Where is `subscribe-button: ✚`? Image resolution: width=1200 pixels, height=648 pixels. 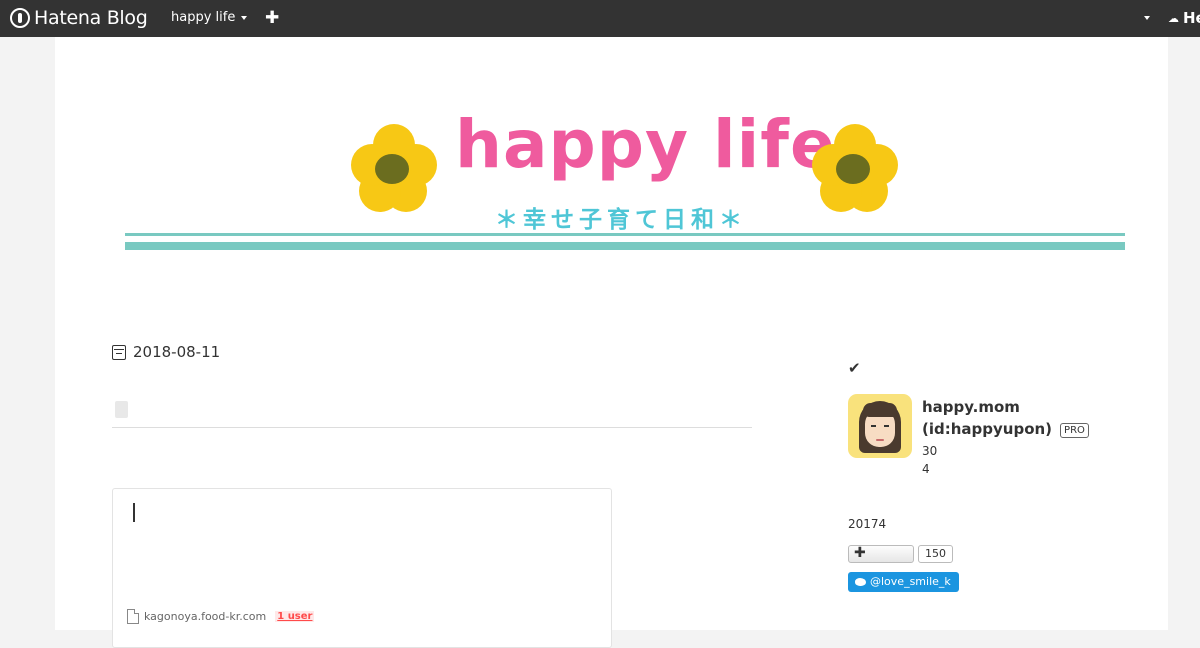
subscribe-button: ✚ is located at coordinates (881, 554).